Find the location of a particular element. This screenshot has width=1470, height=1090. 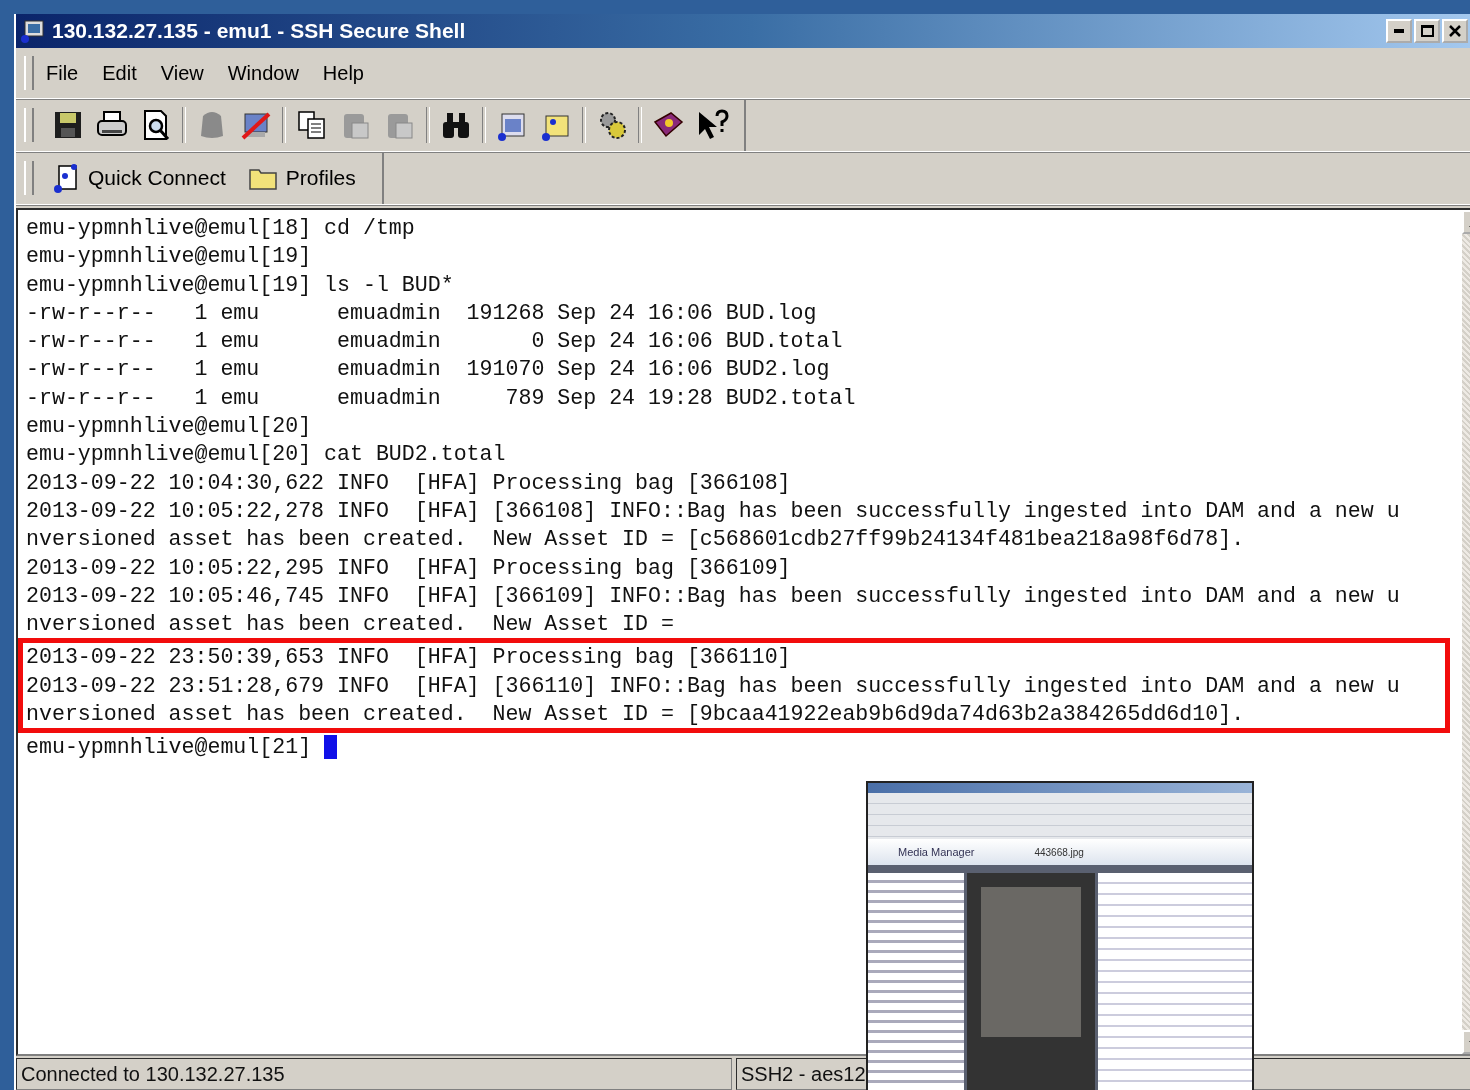

terminal-line: -rw-r--r-- 1 emu emuadmin 191070 Sep 24 16:06 BUD2.log is located at coordinates (428, 370).